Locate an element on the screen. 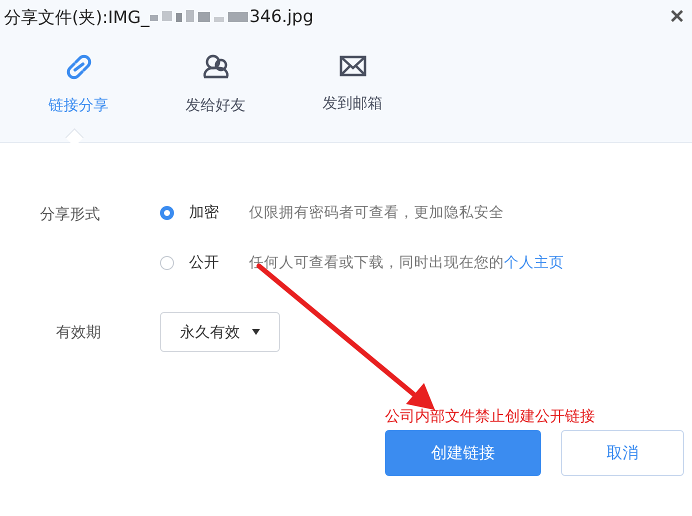 This screenshot has height=516, width=692. option-label: 公开 is located at coordinates (219, 262).